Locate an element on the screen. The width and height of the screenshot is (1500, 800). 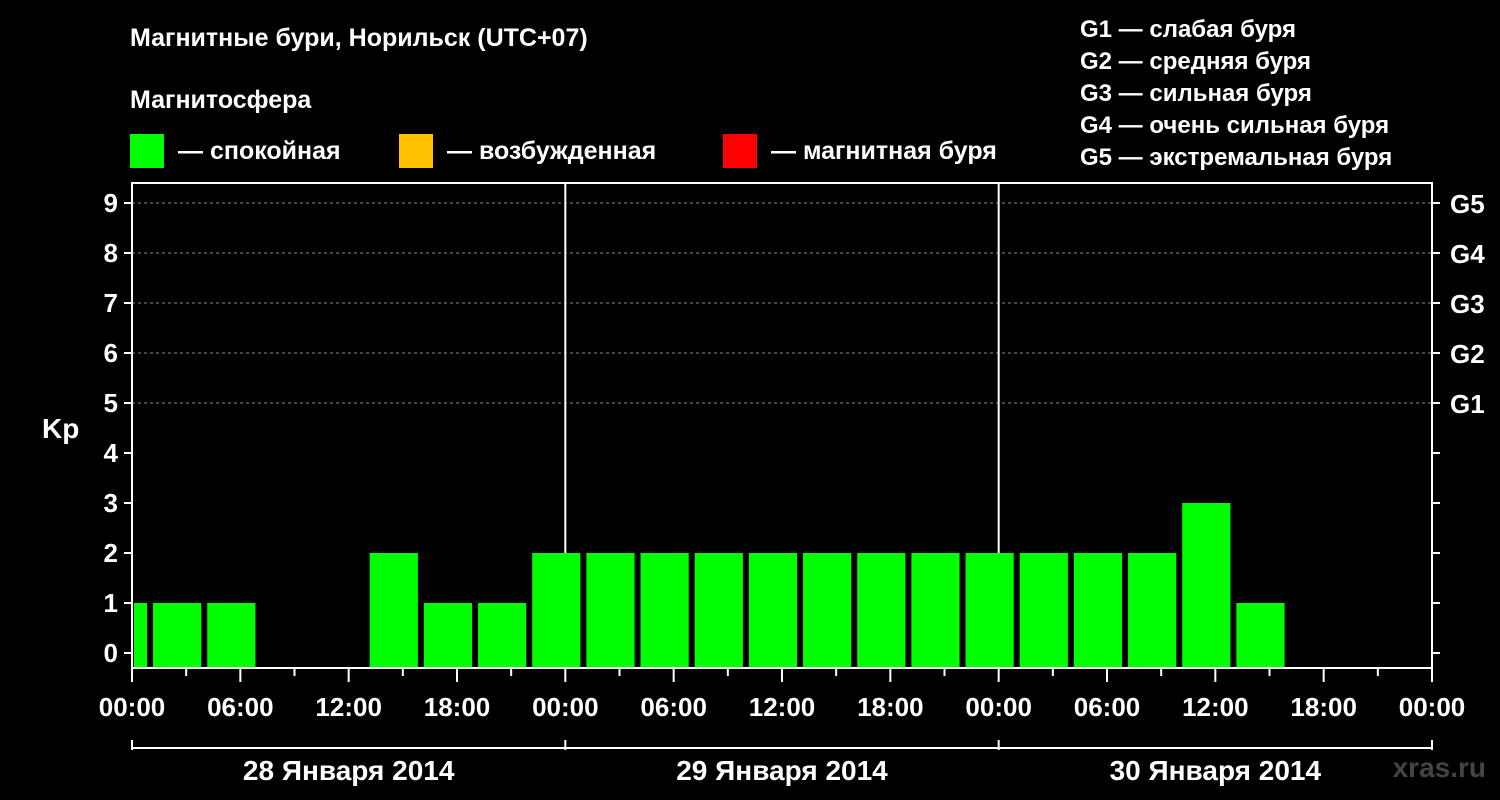
y-tick-label: 3 is located at coordinates (111, 503).